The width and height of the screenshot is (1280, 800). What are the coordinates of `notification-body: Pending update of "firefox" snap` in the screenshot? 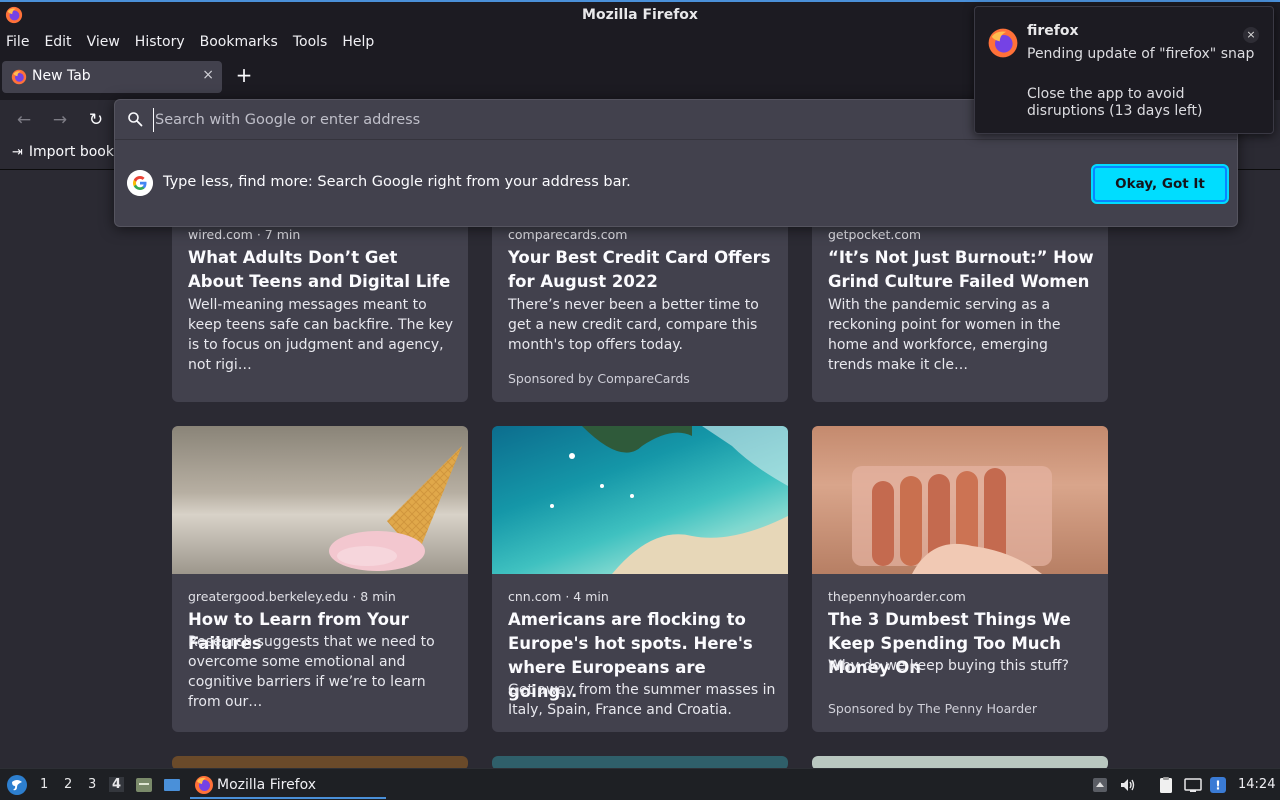 It's located at (1141, 54).